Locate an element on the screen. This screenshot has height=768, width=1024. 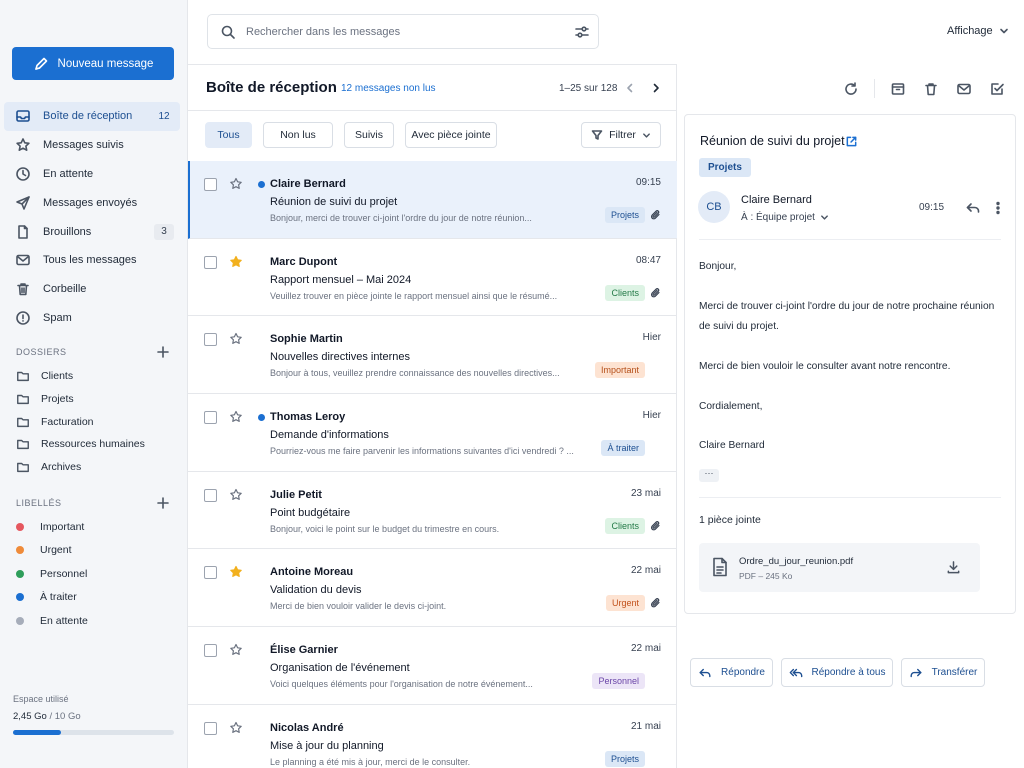
filter-button: Filtrer is located at coordinates (621, 135).